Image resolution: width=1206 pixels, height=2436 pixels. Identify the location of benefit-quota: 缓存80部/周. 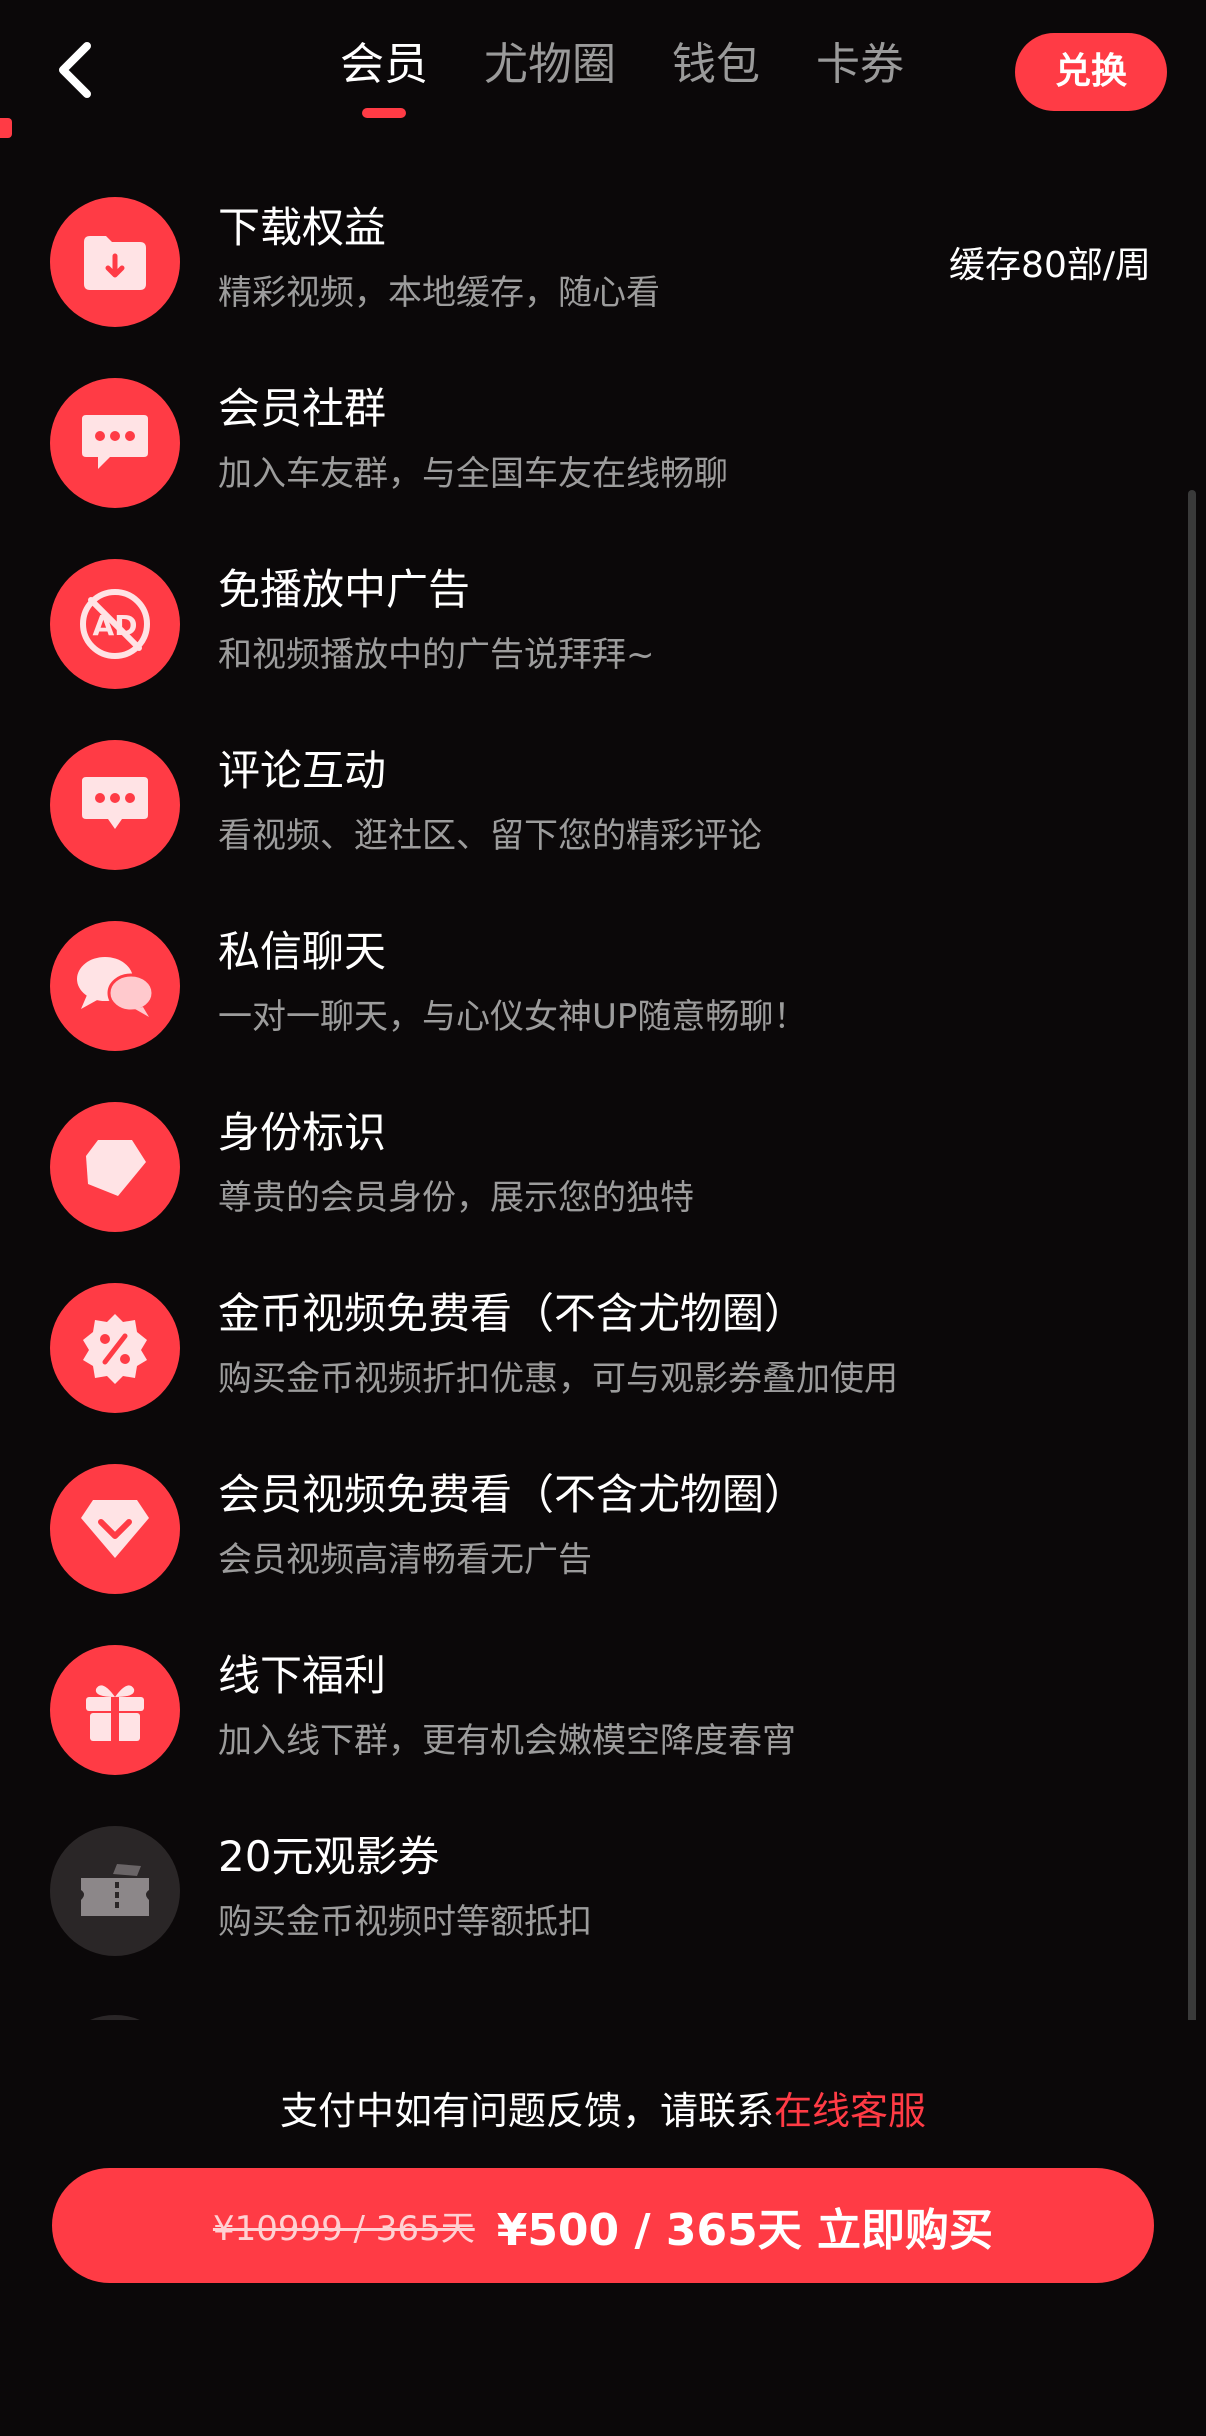
(1050, 265).